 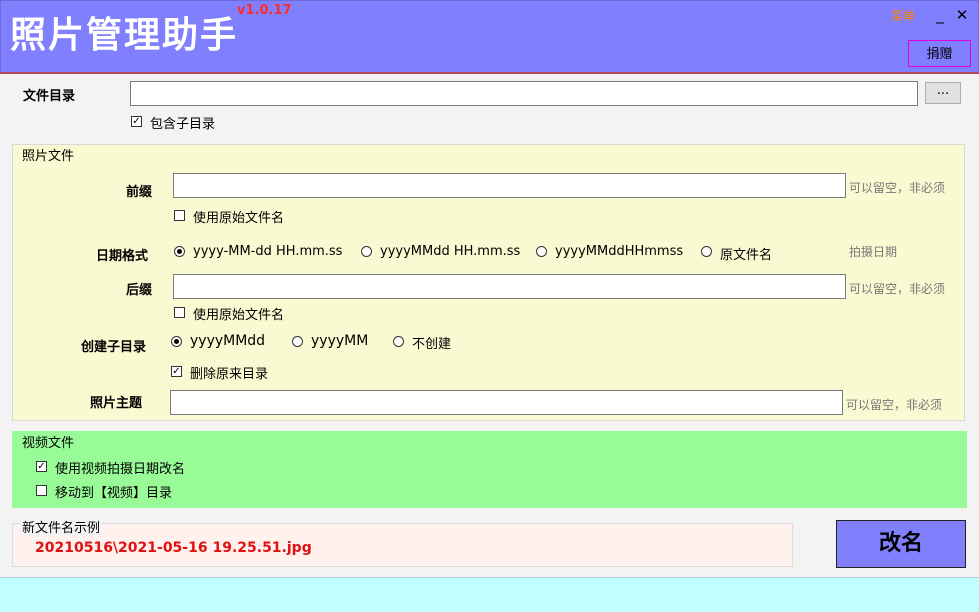 I want to click on suffix-label: 后缀, so click(x=139, y=290).